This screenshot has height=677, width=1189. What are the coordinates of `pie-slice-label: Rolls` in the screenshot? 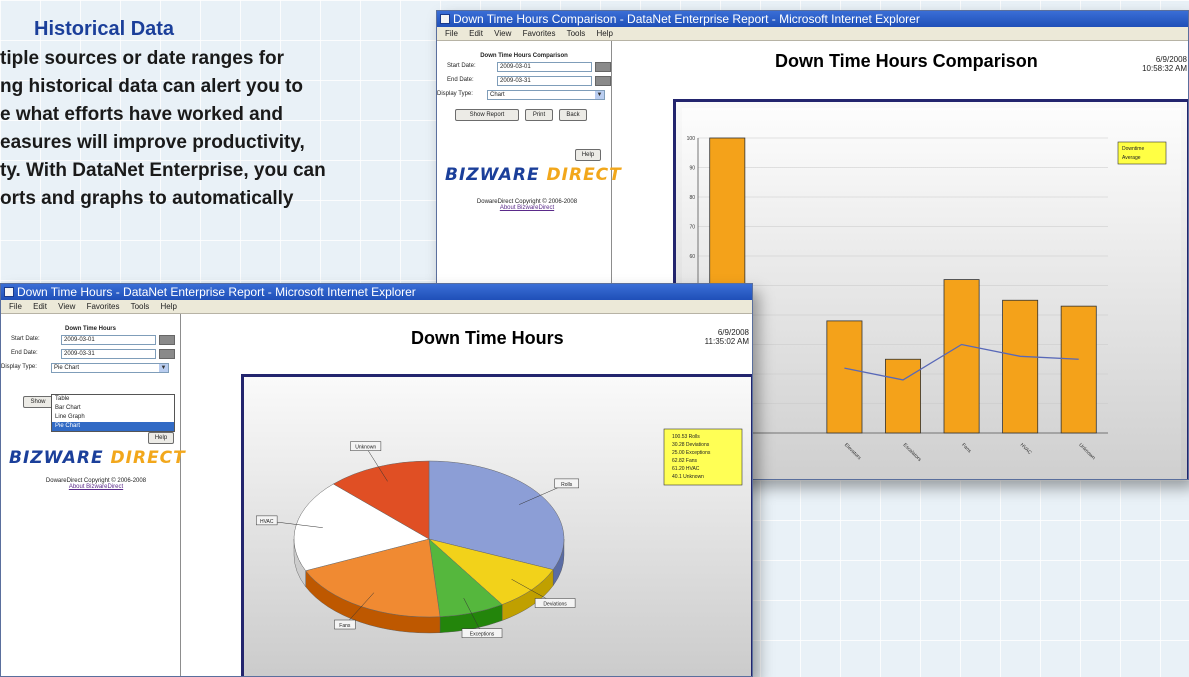 It's located at (567, 485).